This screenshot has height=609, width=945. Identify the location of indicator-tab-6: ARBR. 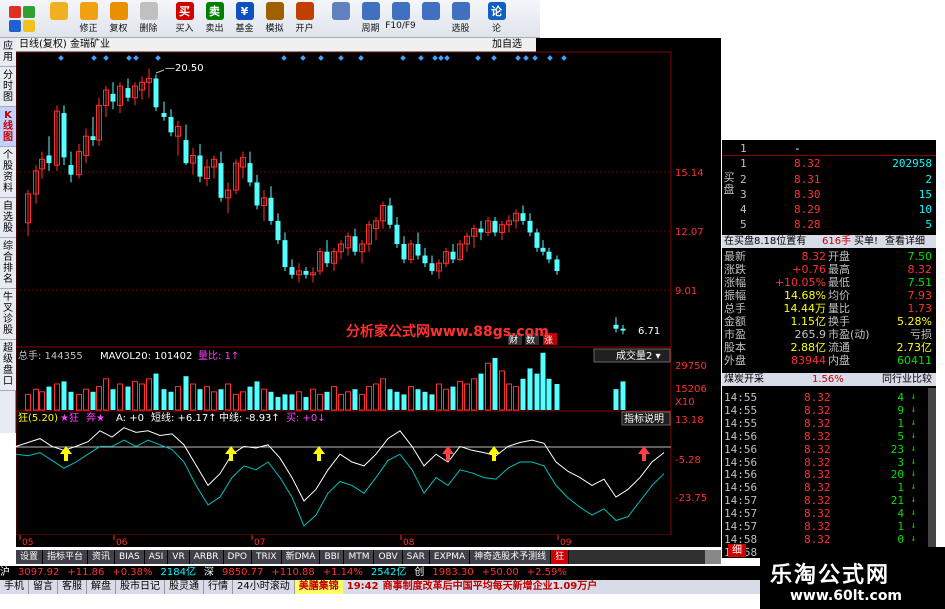
(206, 557).